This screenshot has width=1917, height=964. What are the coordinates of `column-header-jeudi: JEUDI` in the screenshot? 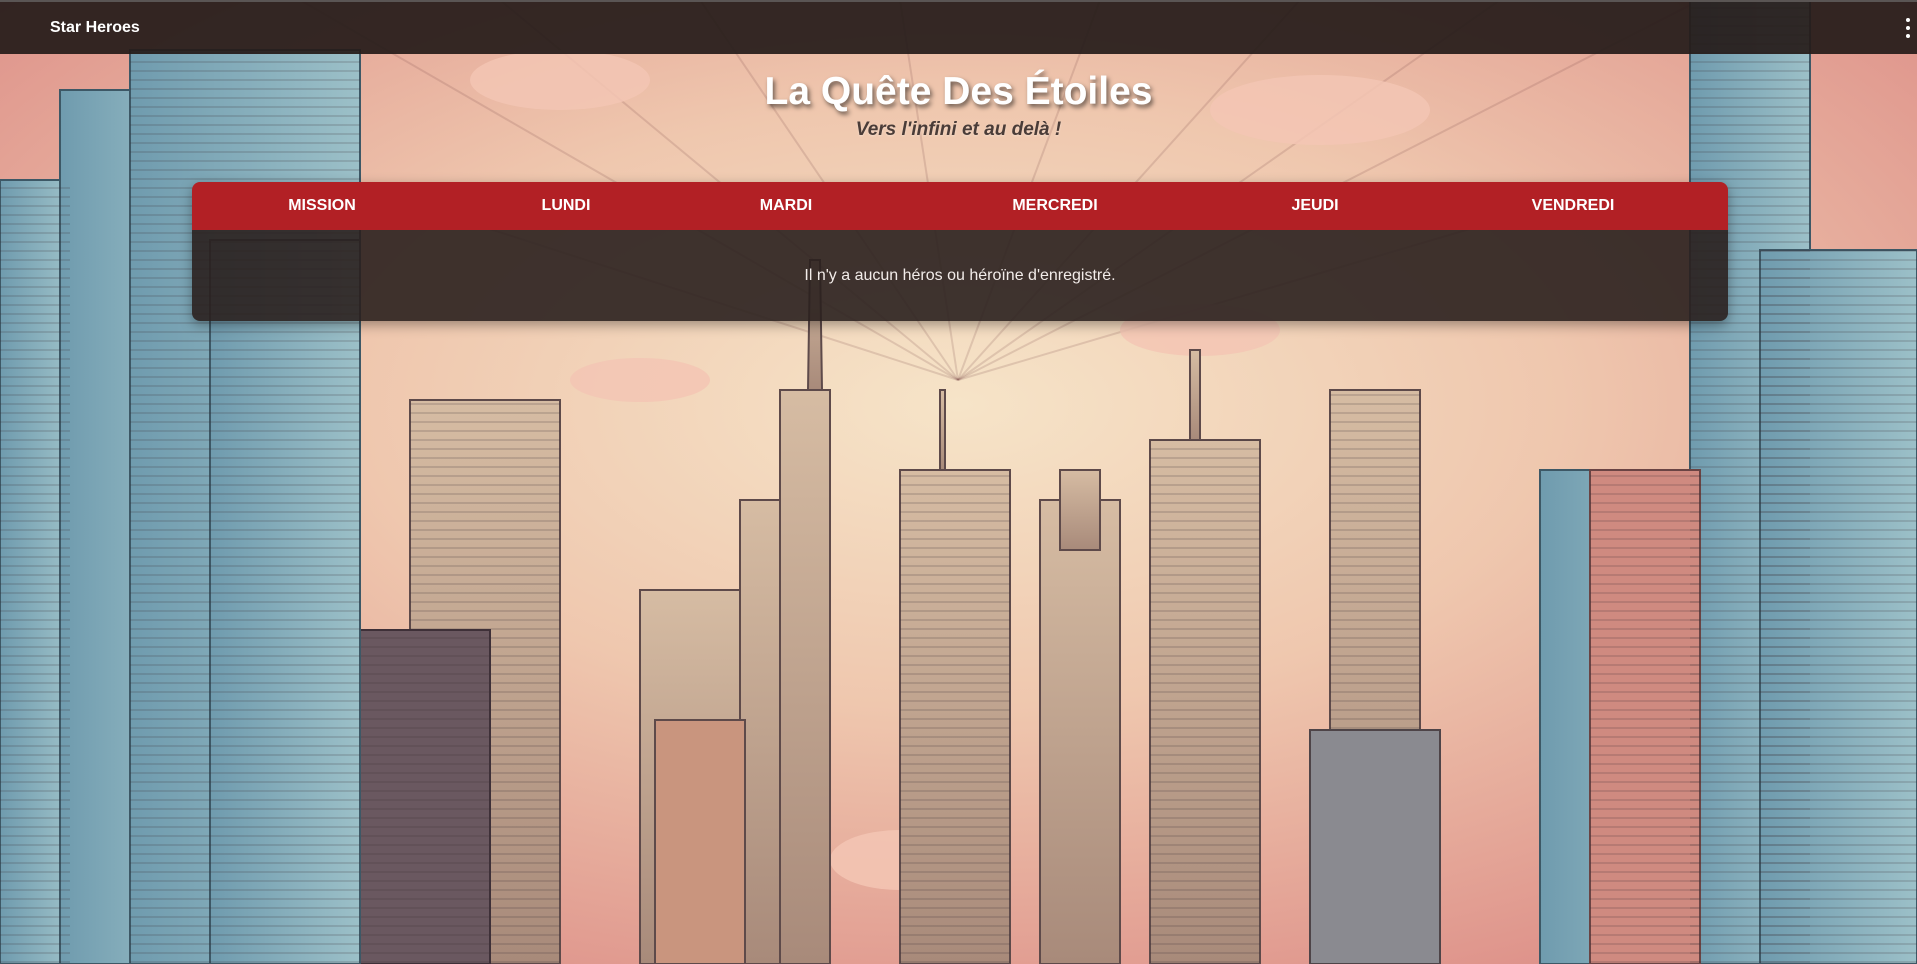 It's located at (1315, 206).